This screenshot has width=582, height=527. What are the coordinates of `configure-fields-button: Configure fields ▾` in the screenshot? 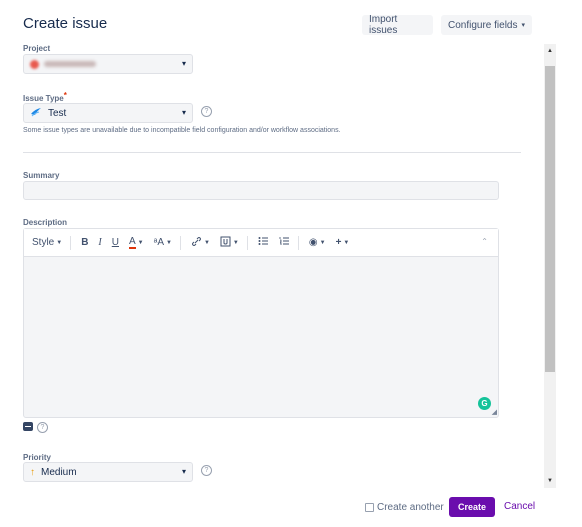 It's located at (486, 25).